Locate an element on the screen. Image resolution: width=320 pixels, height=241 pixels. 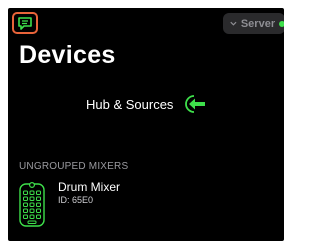
server-status-dot is located at coordinates (281, 23).